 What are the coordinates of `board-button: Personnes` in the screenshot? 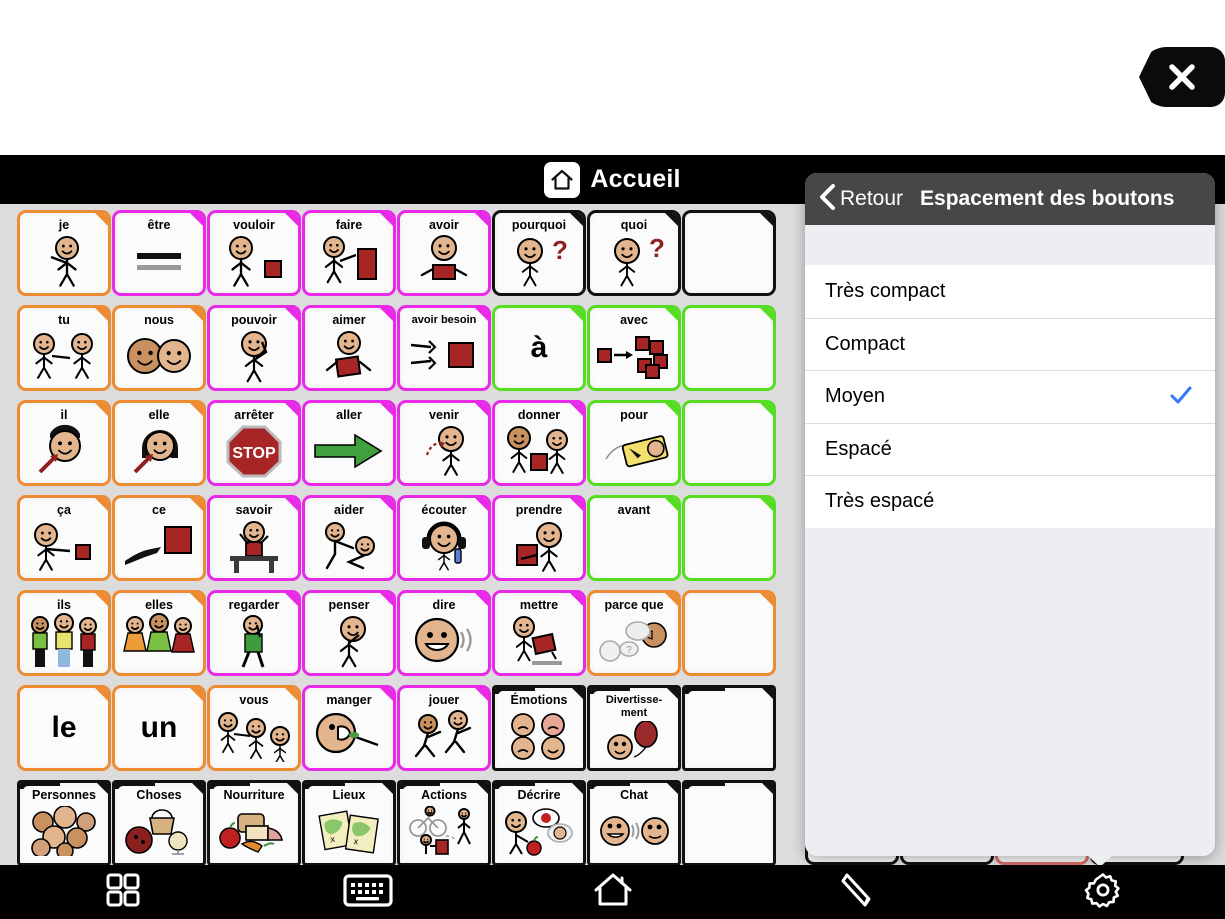 It's located at (64, 822).